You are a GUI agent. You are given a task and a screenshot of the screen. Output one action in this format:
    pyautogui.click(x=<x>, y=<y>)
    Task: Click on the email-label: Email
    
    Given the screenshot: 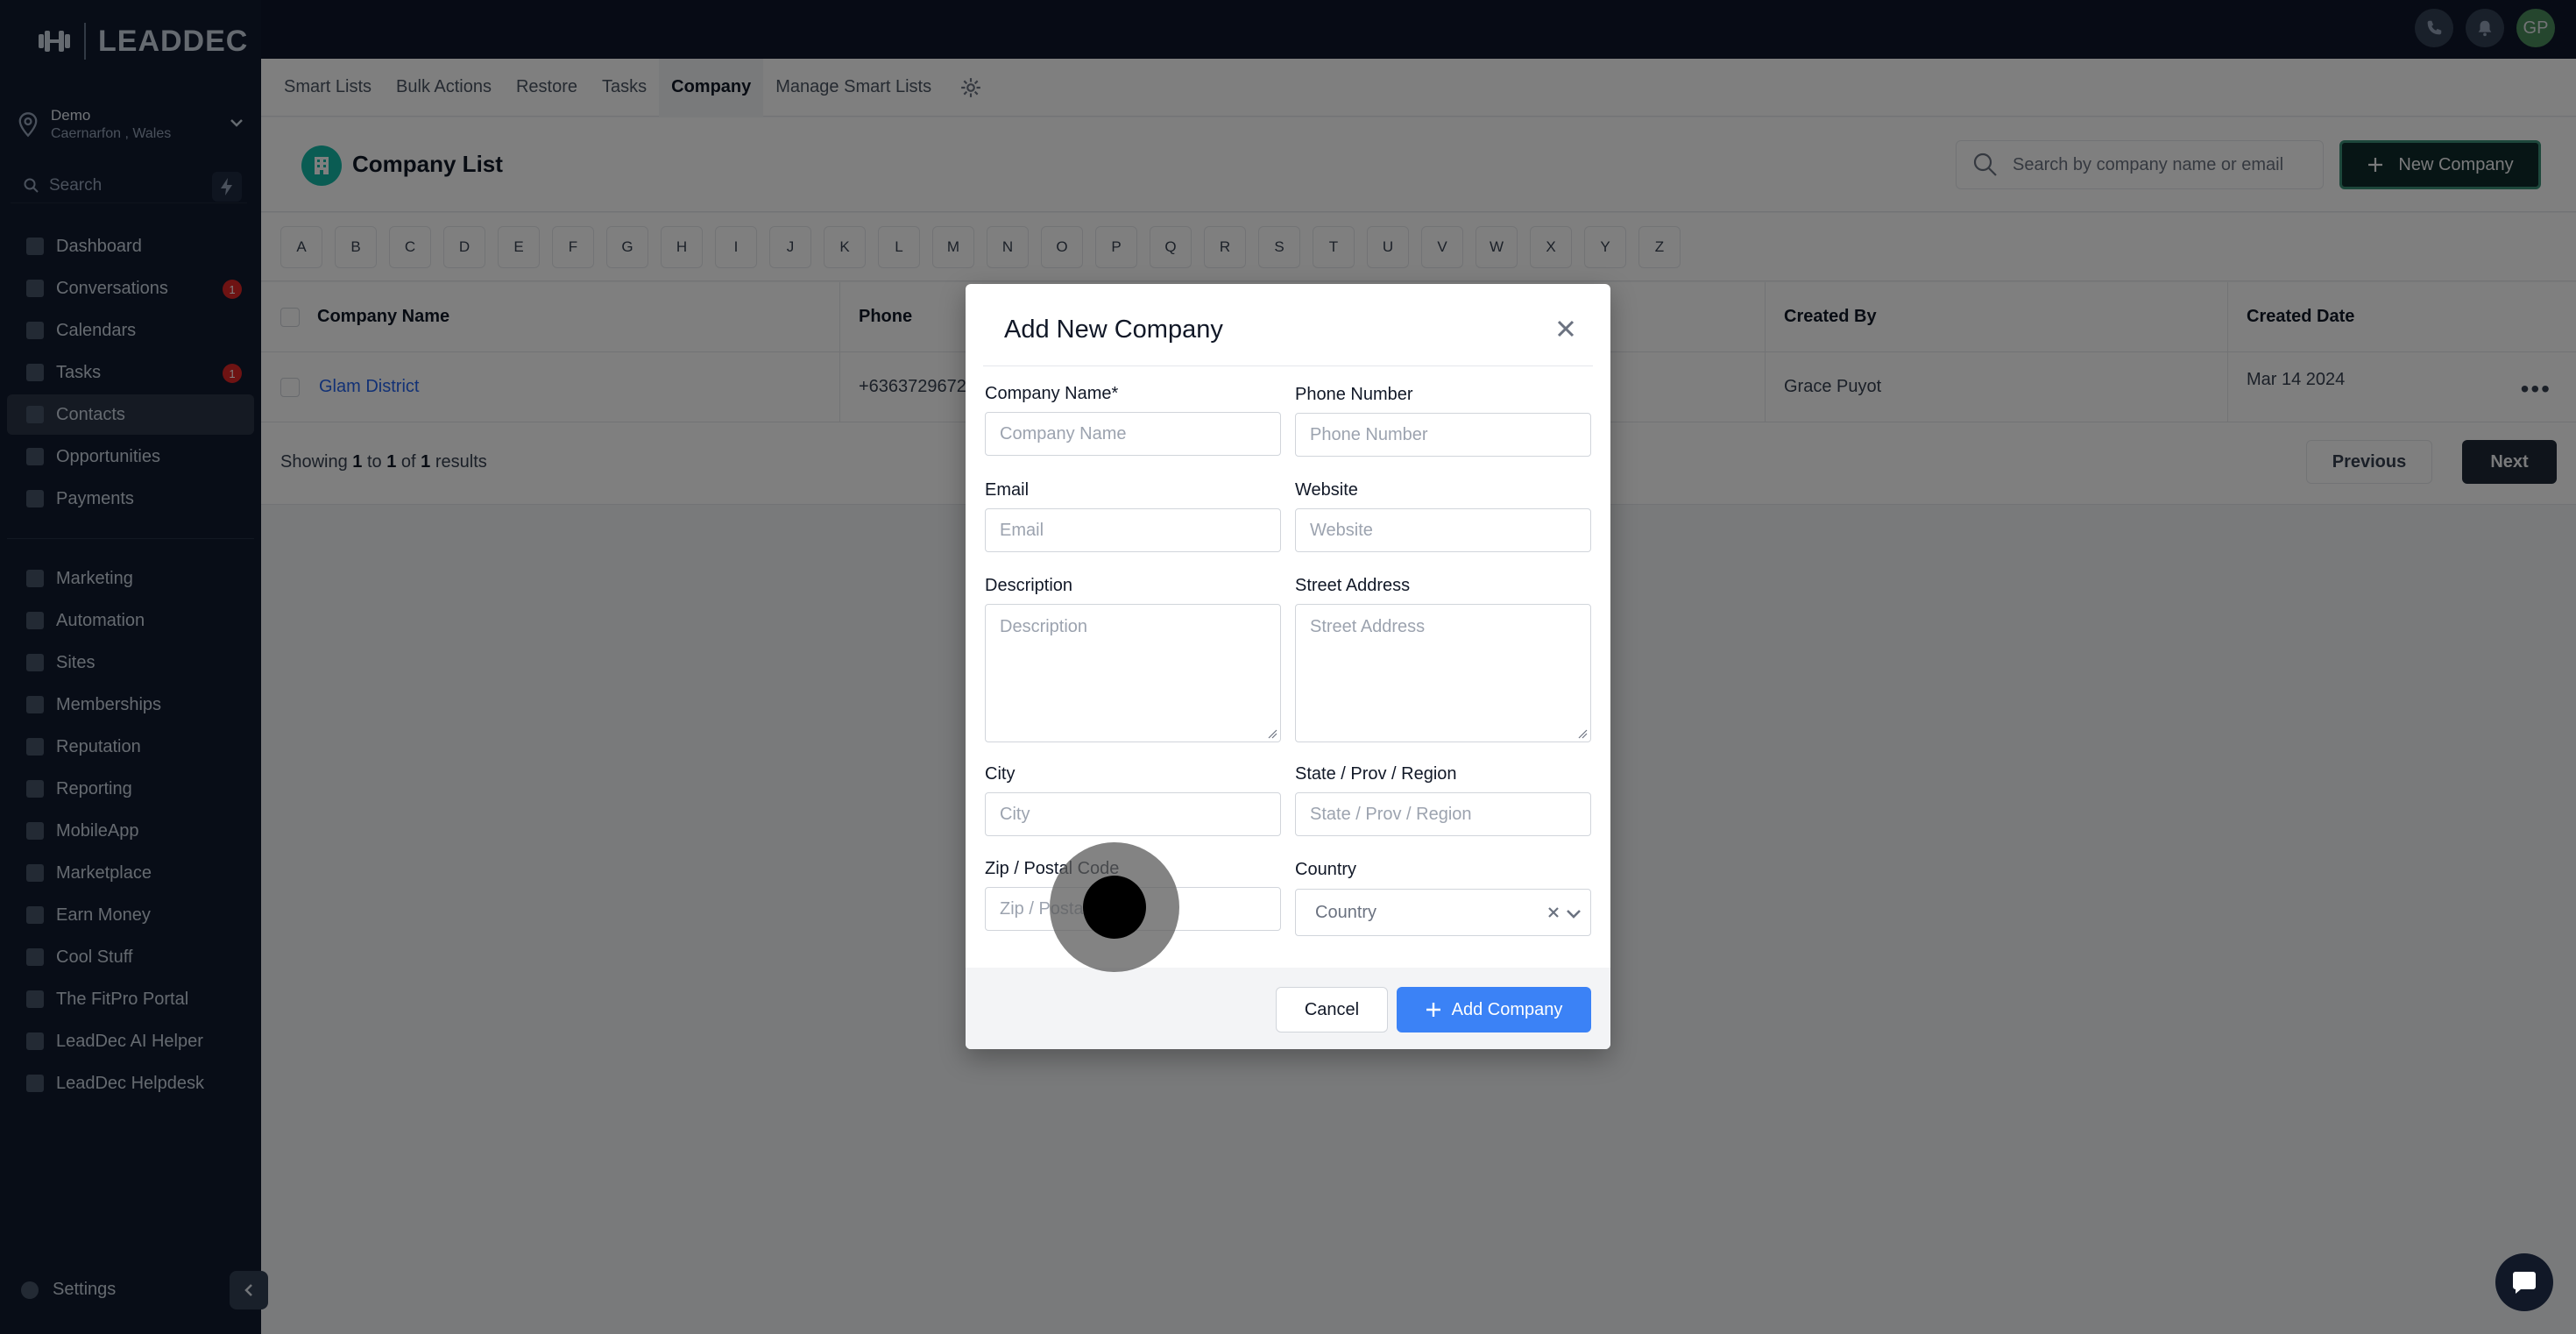 What is the action you would take?
    pyautogui.click(x=1007, y=490)
    